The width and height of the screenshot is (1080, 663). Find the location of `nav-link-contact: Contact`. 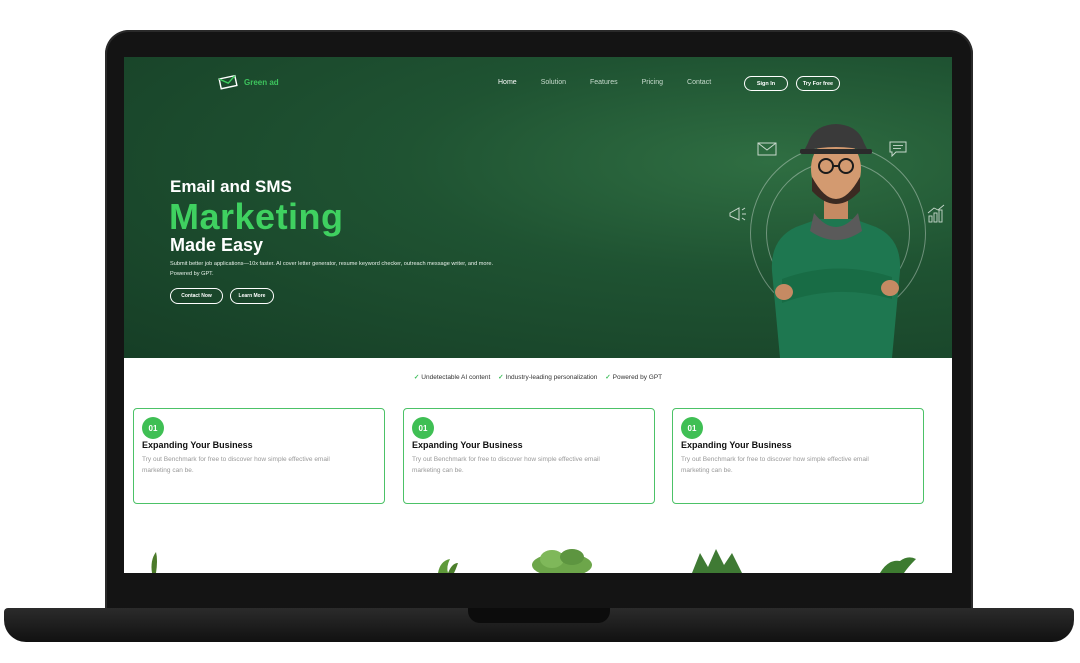

nav-link-contact: Contact is located at coordinates (699, 82).